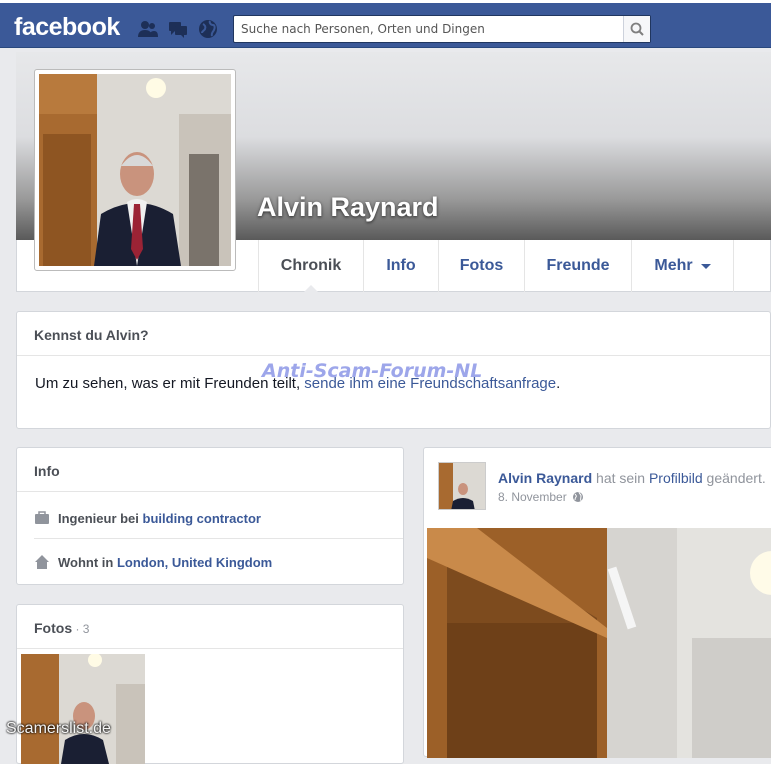  I want to click on tab-info: Info, so click(400, 266).